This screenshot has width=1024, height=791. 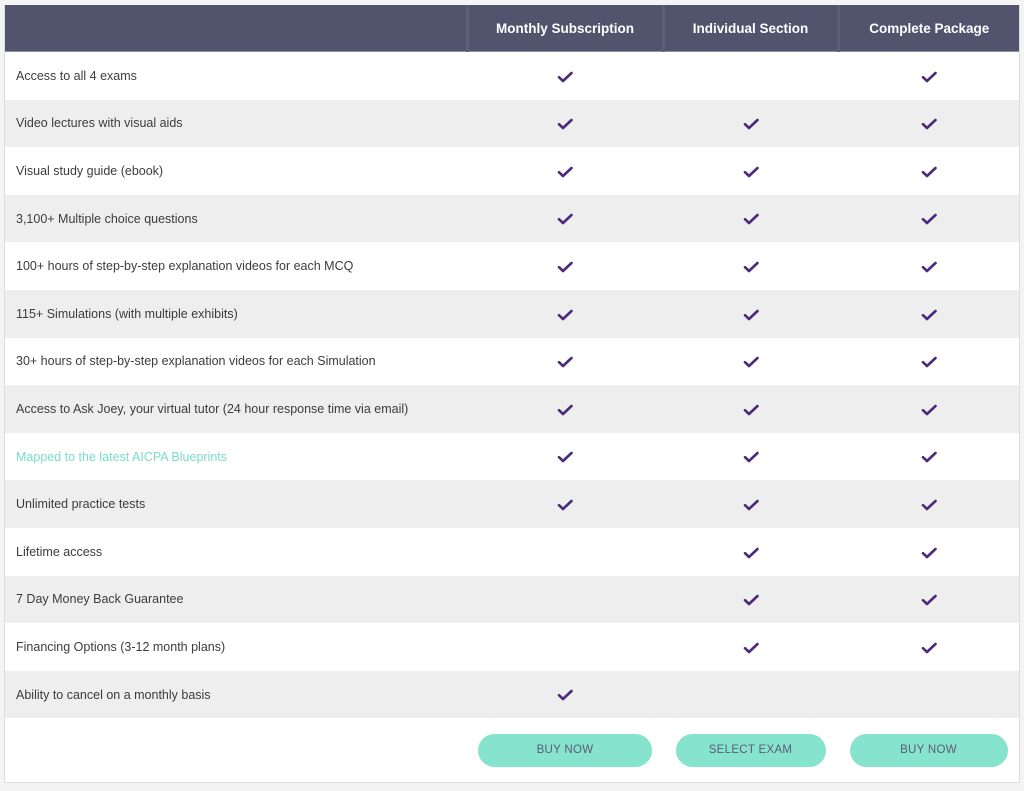 What do you see at coordinates (750, 750) in the screenshot?
I see `individual-select-exam-button: SELECT EXAM` at bounding box center [750, 750].